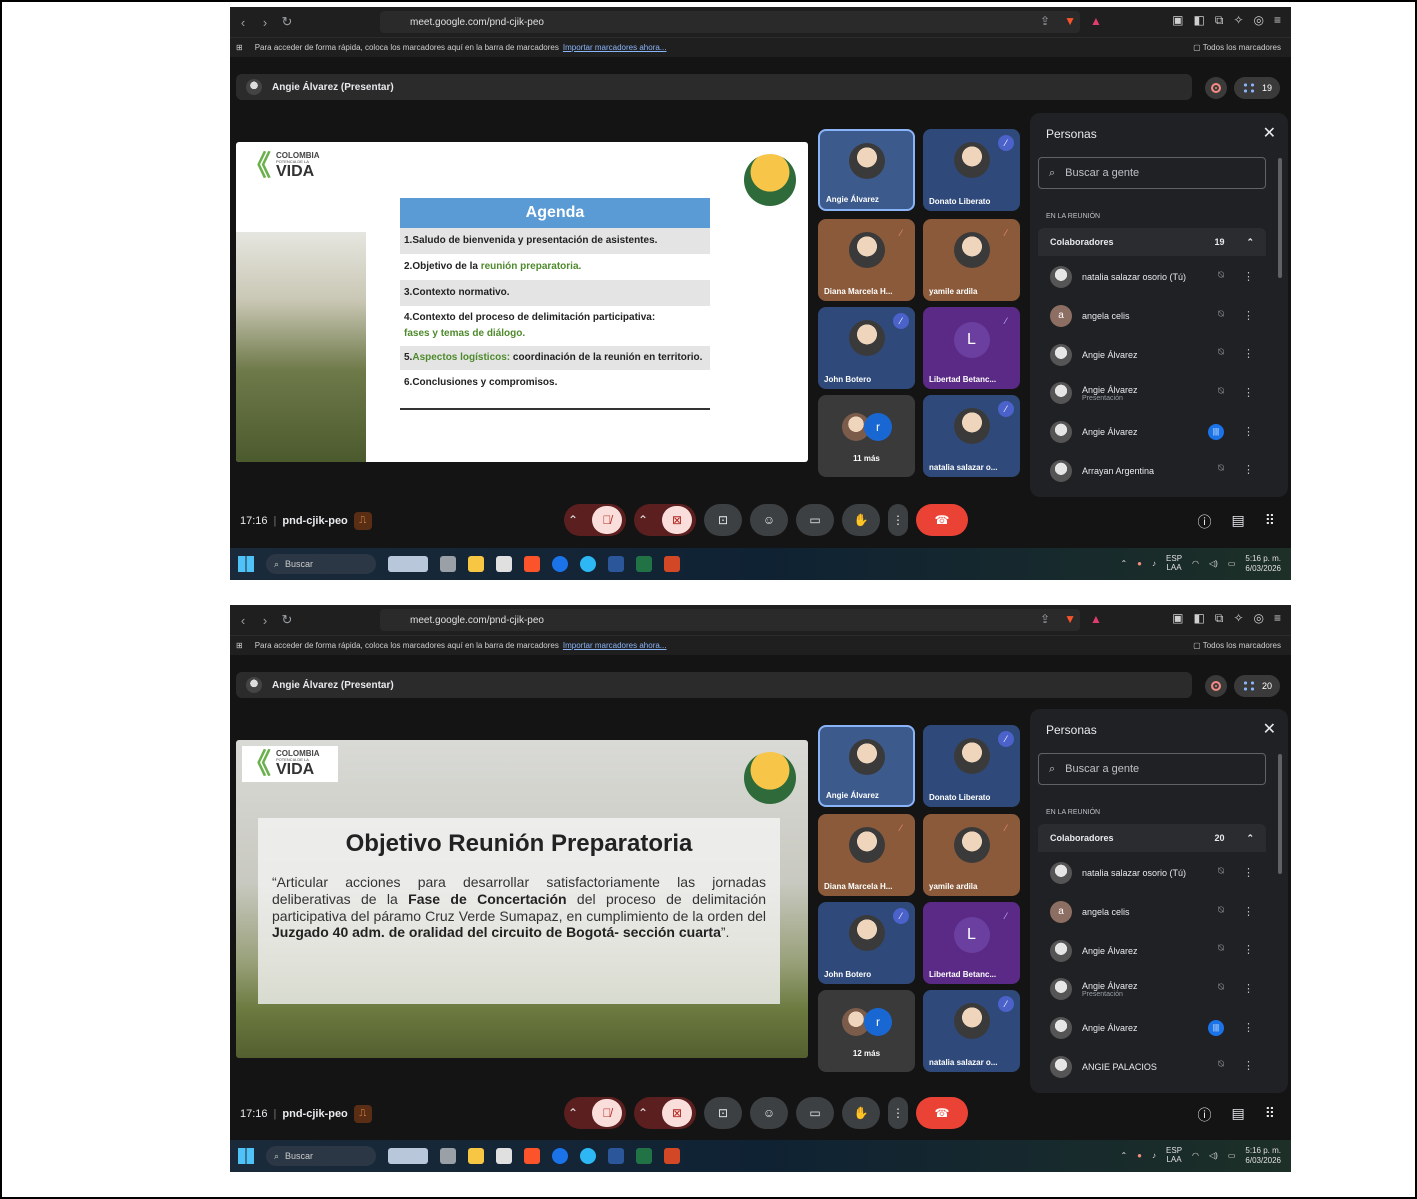  What do you see at coordinates (1174, 1155) in the screenshot?
I see `language-indicator: ESP LAA` at bounding box center [1174, 1155].